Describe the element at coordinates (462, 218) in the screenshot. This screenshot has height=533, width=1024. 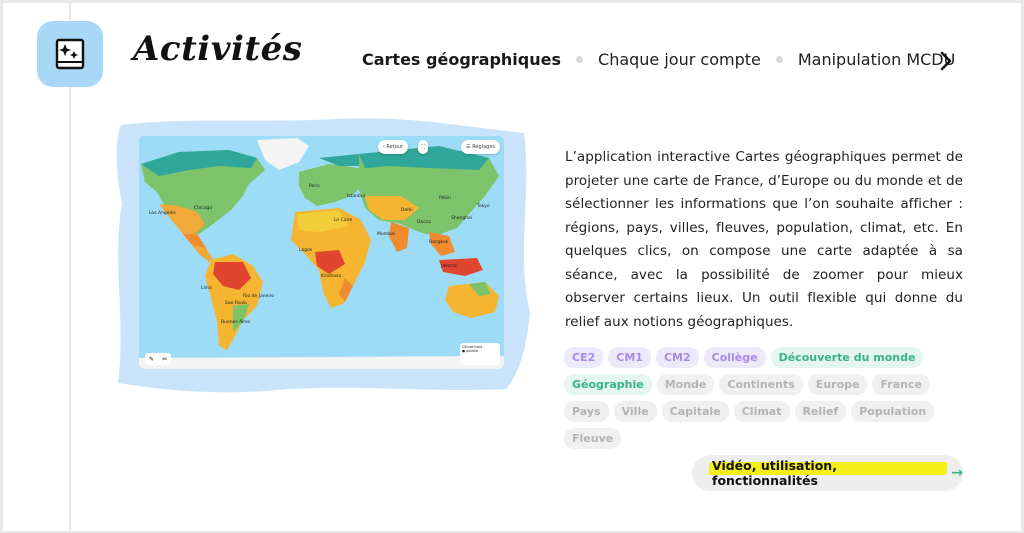
I see `map-label-shanghai: Shanghai` at that location.